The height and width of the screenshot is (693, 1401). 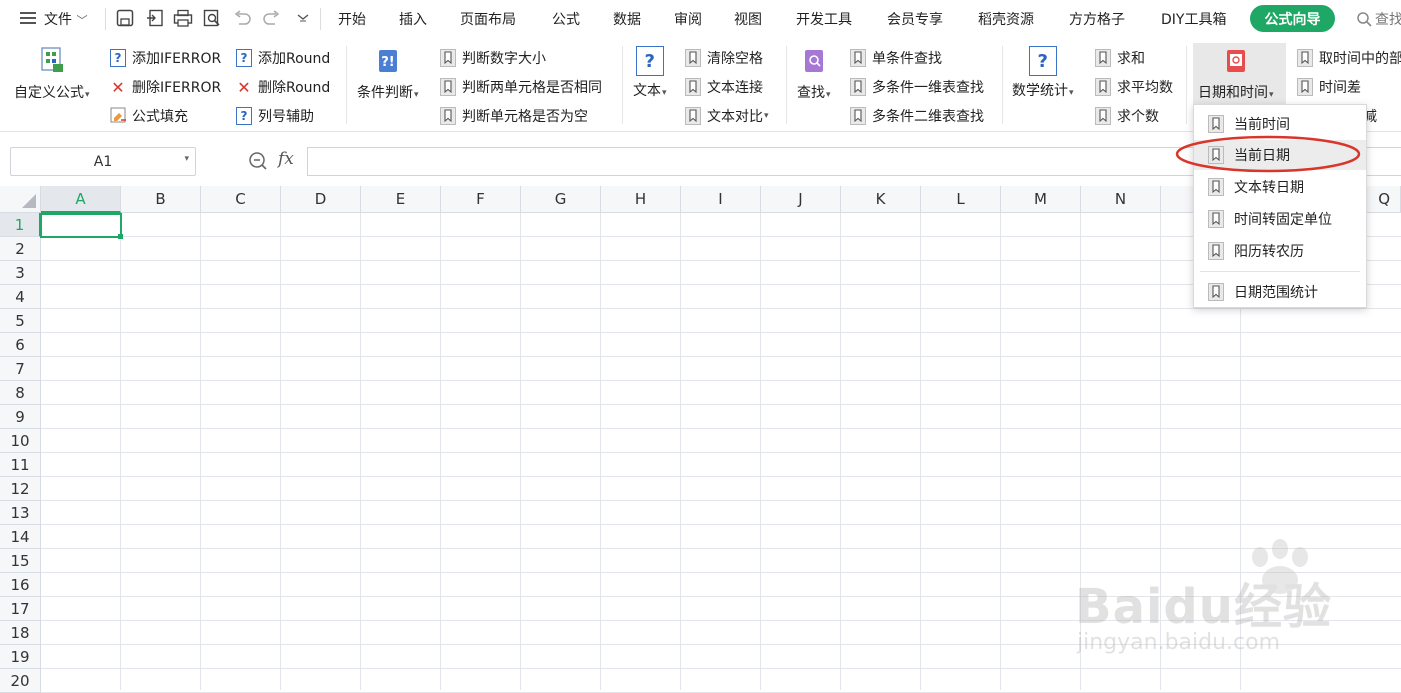 I want to click on column-header-k: K, so click(x=881, y=199).